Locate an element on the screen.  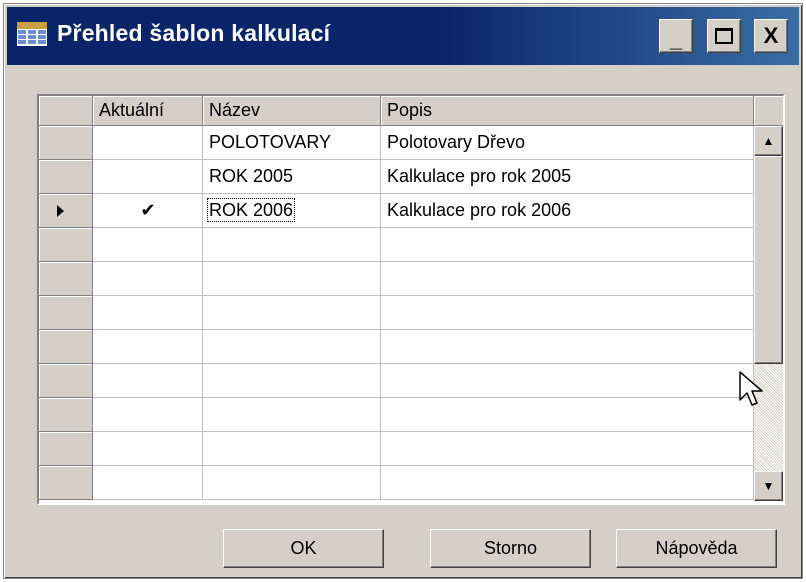
current-row-pointer-icon is located at coordinates (60, 211).